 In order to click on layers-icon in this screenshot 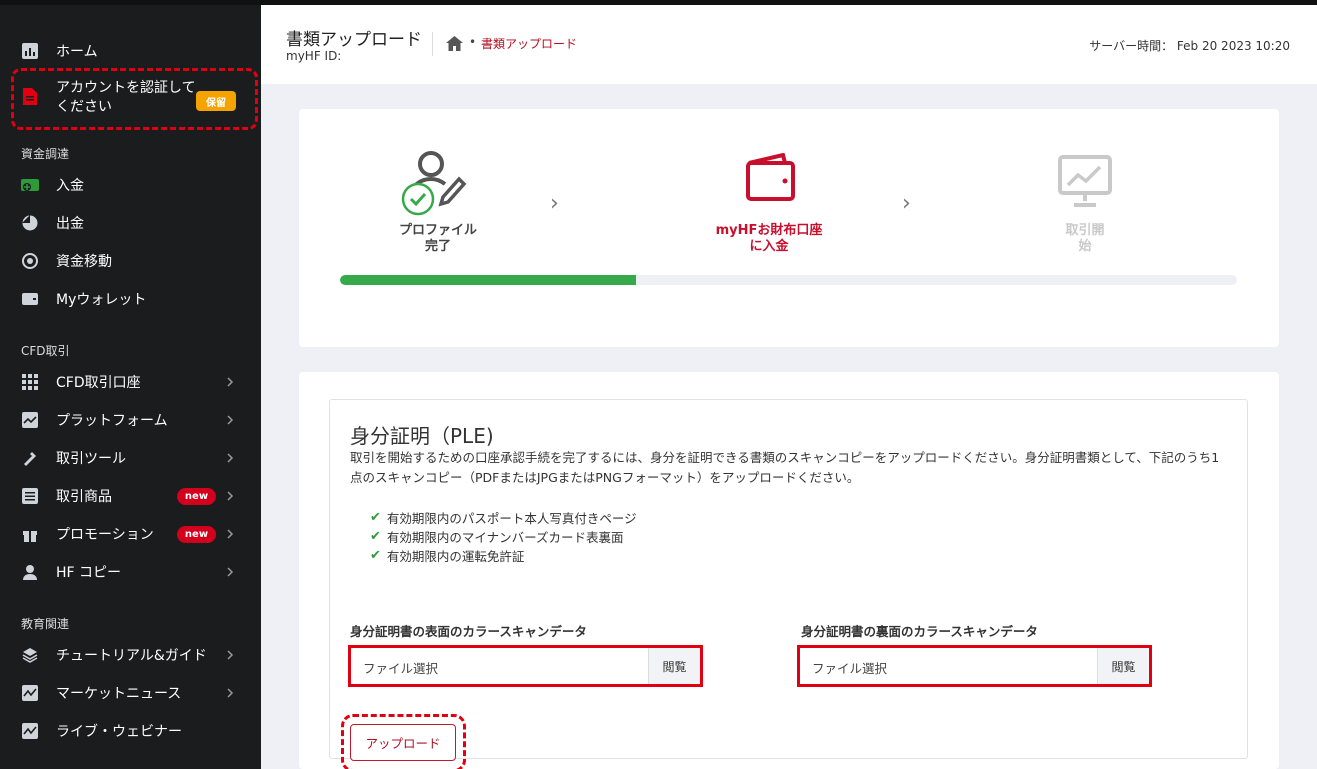, I will do `click(30, 655)`.